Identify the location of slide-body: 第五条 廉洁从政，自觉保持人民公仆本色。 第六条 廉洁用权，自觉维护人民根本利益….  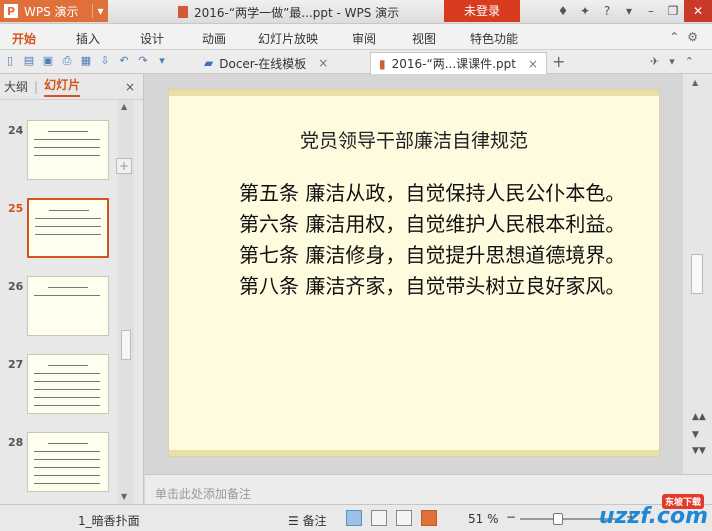
(414, 240).